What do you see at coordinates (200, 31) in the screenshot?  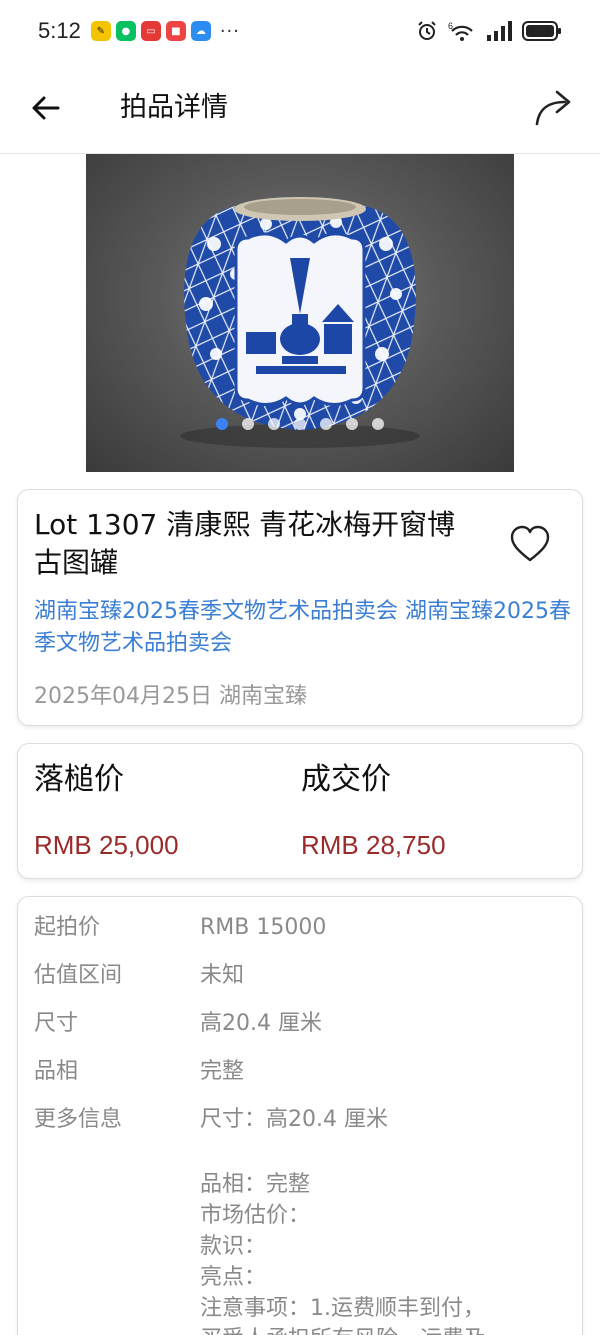 I see `weather-icon: ☁` at bounding box center [200, 31].